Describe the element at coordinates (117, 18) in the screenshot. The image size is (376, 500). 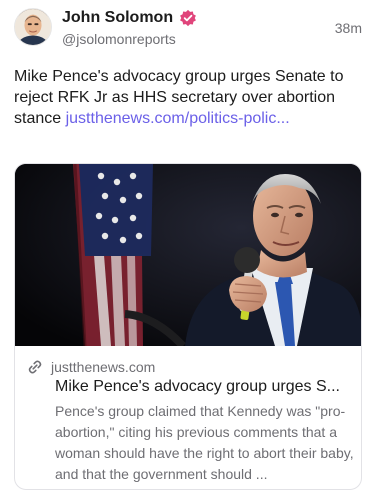
I see `author-name: John Solomon` at that location.